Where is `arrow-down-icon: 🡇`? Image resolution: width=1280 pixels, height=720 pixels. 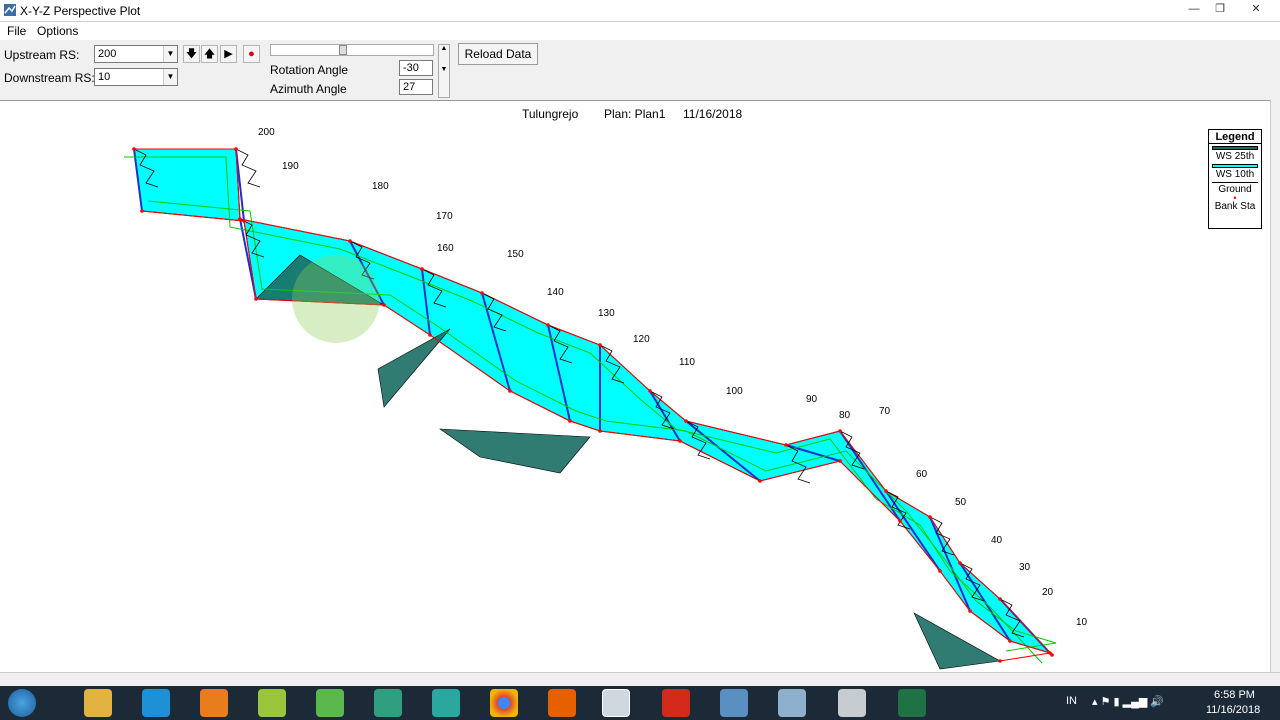
arrow-down-icon: 🡇 is located at coordinates (191, 54).